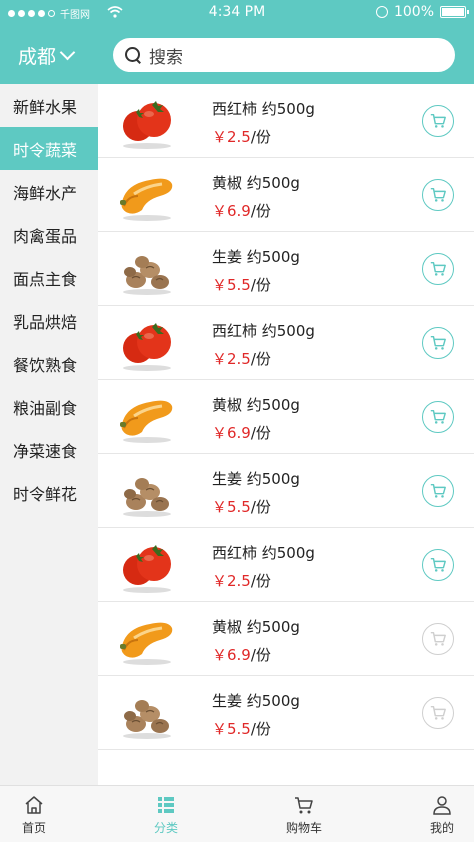 This screenshot has width=474, height=842. I want to click on tab-label: 首页, so click(33, 828).